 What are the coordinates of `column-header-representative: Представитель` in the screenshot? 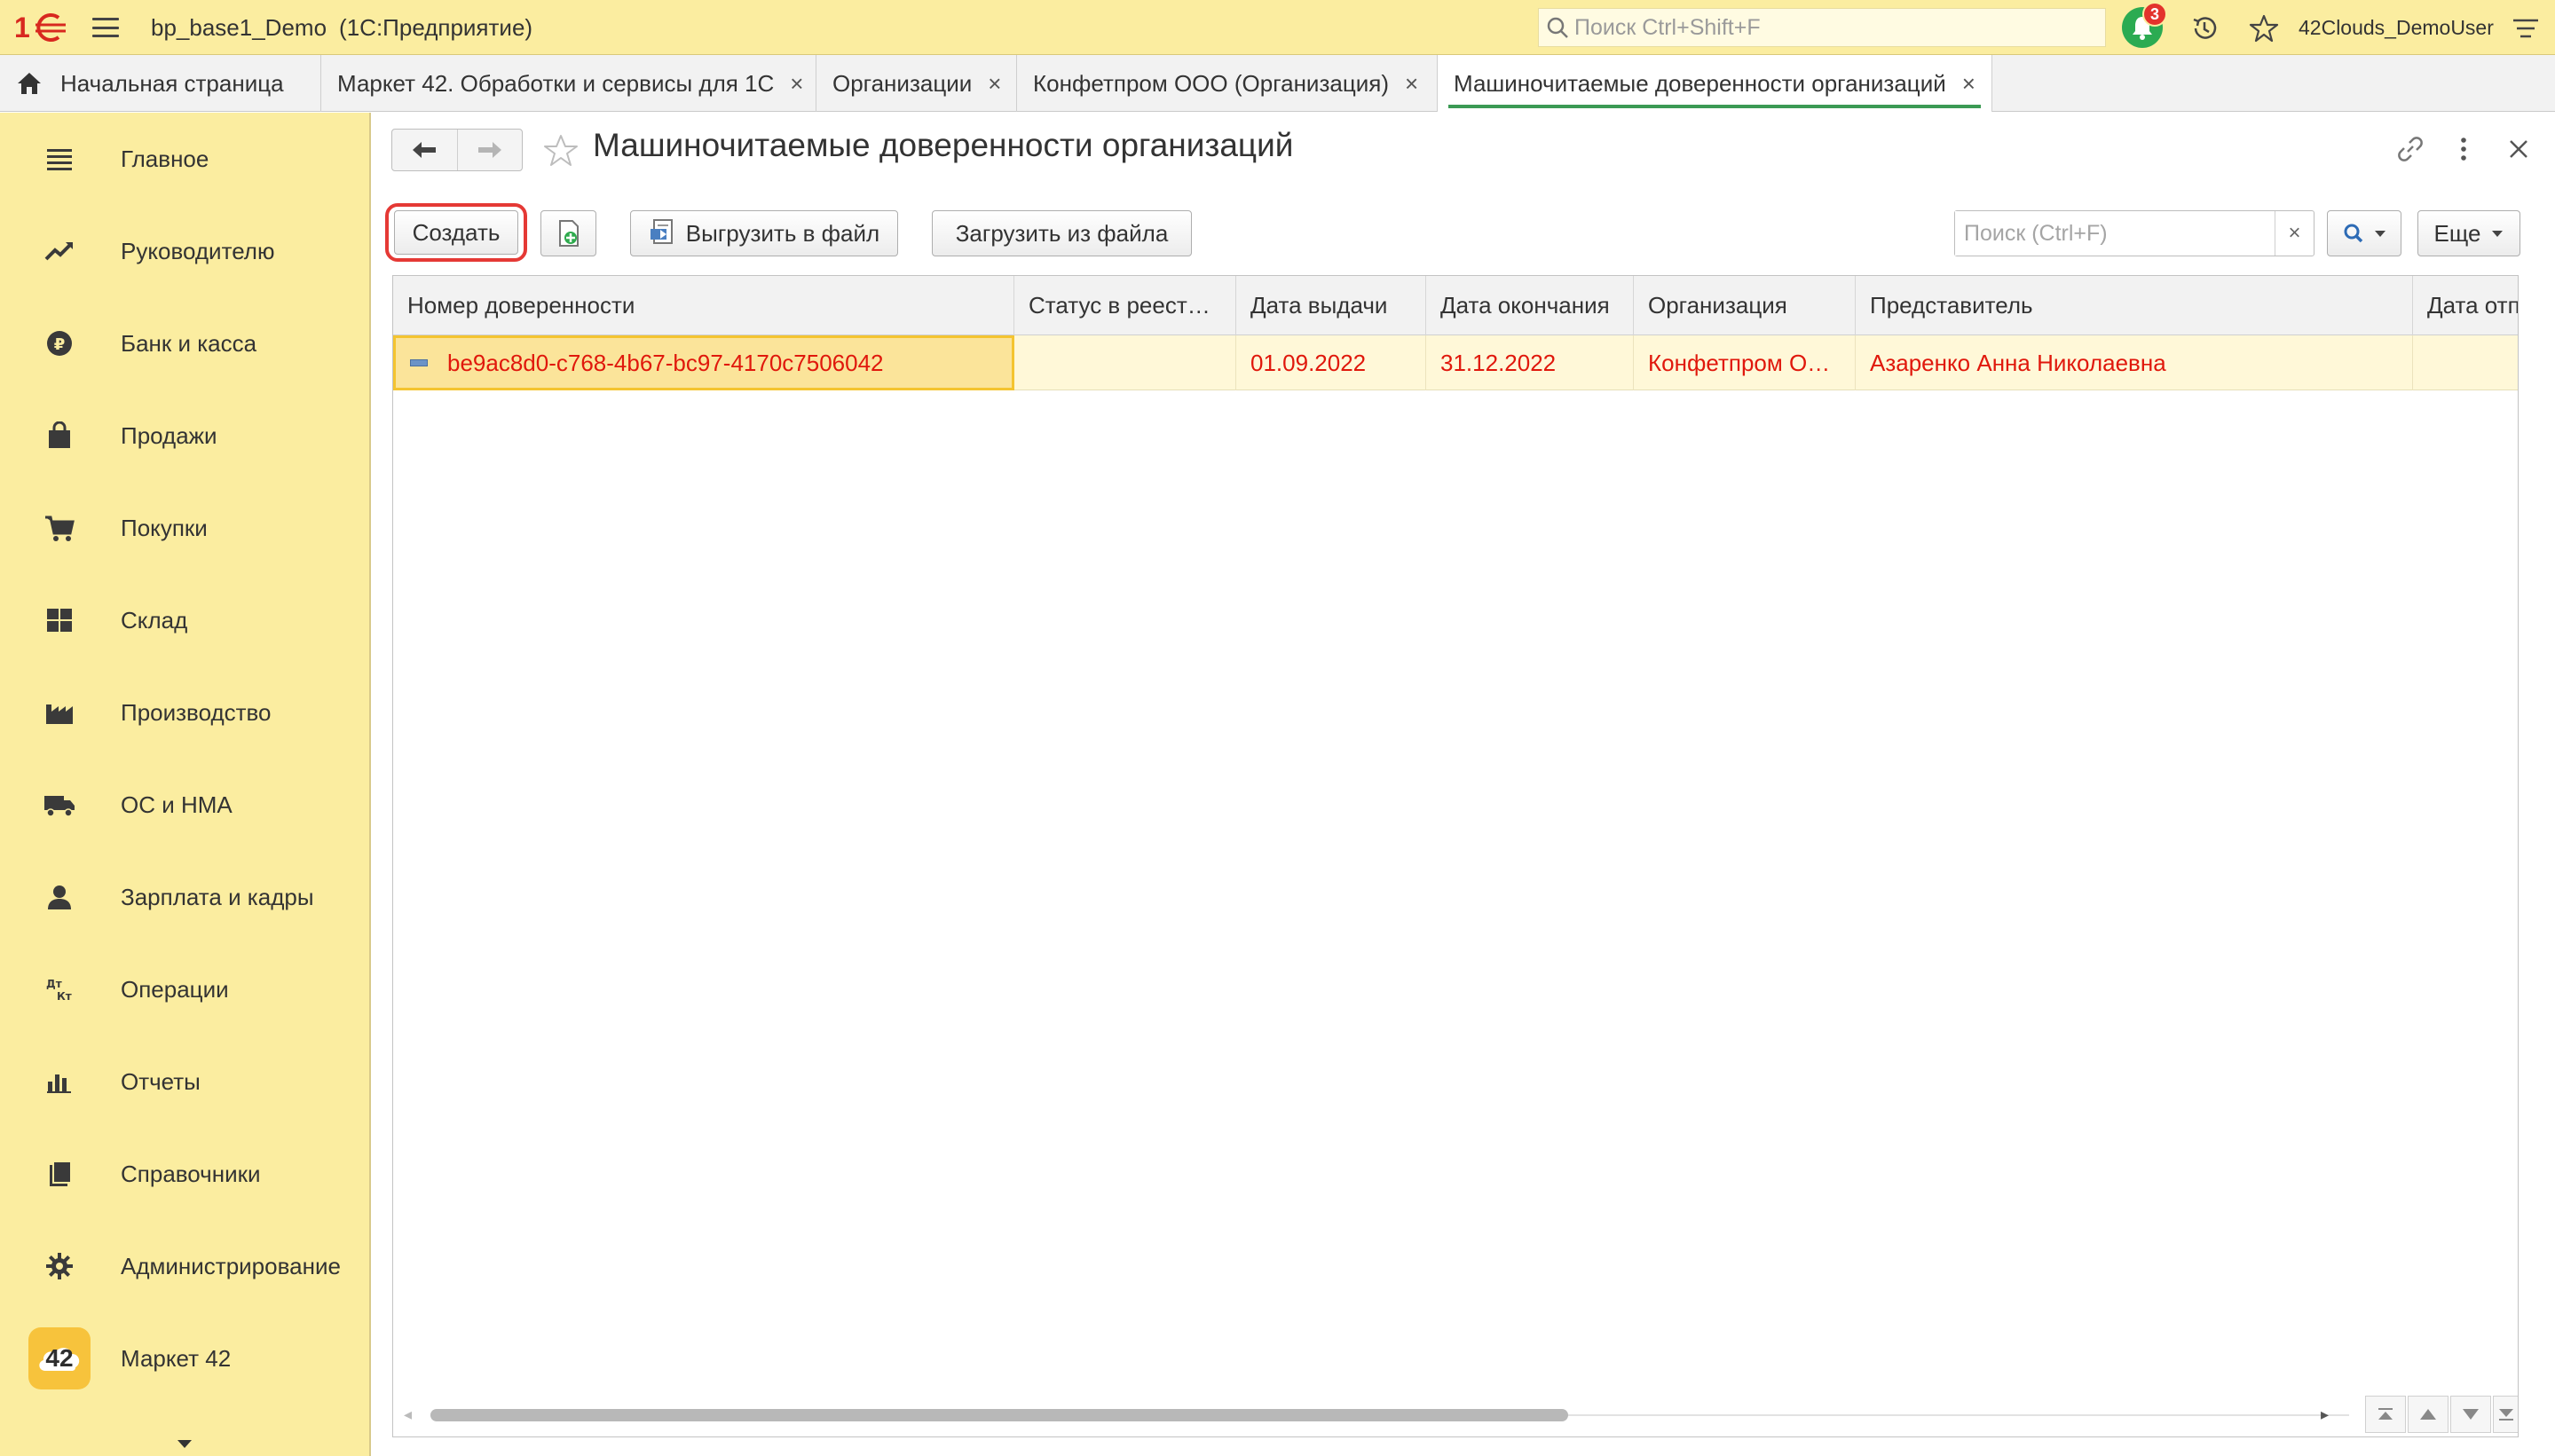 It's located at (2134, 305).